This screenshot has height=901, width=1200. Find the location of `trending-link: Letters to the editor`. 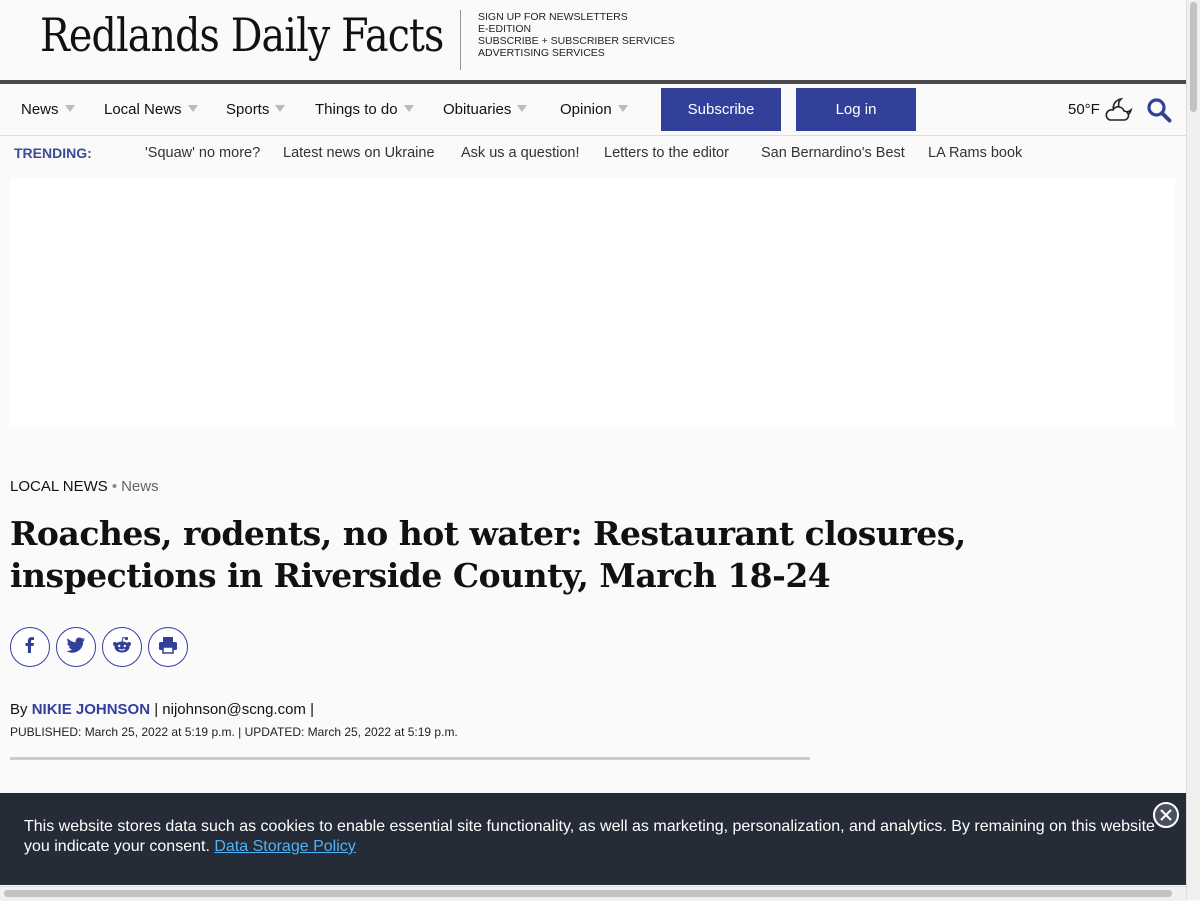

trending-link: Letters to the editor is located at coordinates (666, 153).